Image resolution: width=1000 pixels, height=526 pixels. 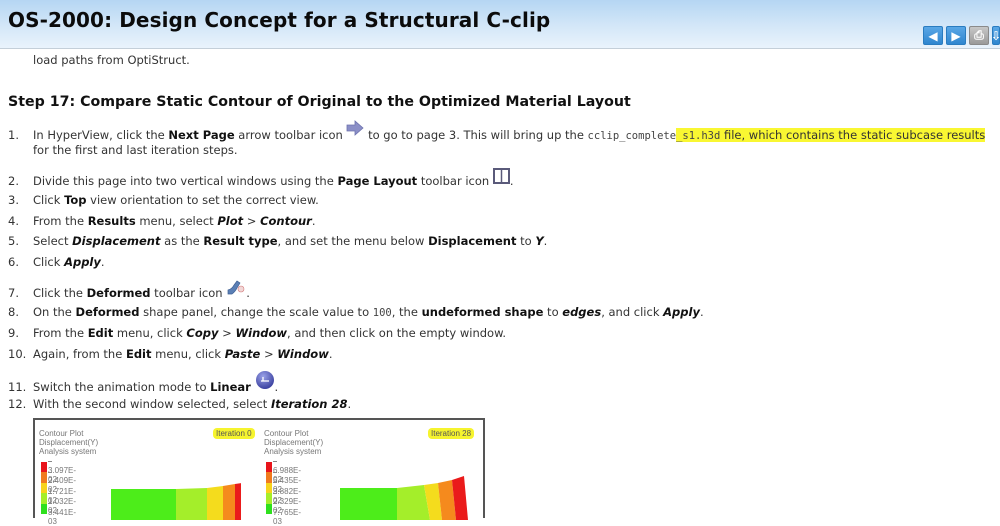 I want to click on list-item: 11. Switch the animation mode to Linear ., so click(x=143, y=385).